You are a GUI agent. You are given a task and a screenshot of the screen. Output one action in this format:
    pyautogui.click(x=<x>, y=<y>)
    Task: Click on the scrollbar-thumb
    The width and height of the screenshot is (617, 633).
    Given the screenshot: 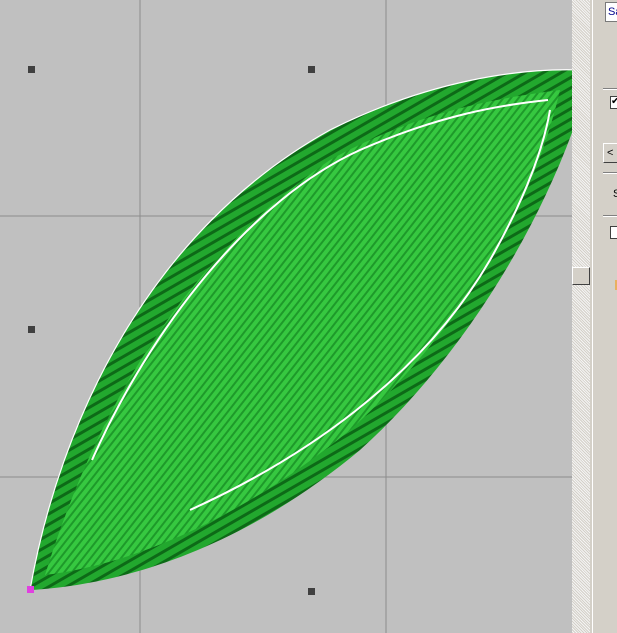 What is the action you would take?
    pyautogui.click(x=581, y=276)
    